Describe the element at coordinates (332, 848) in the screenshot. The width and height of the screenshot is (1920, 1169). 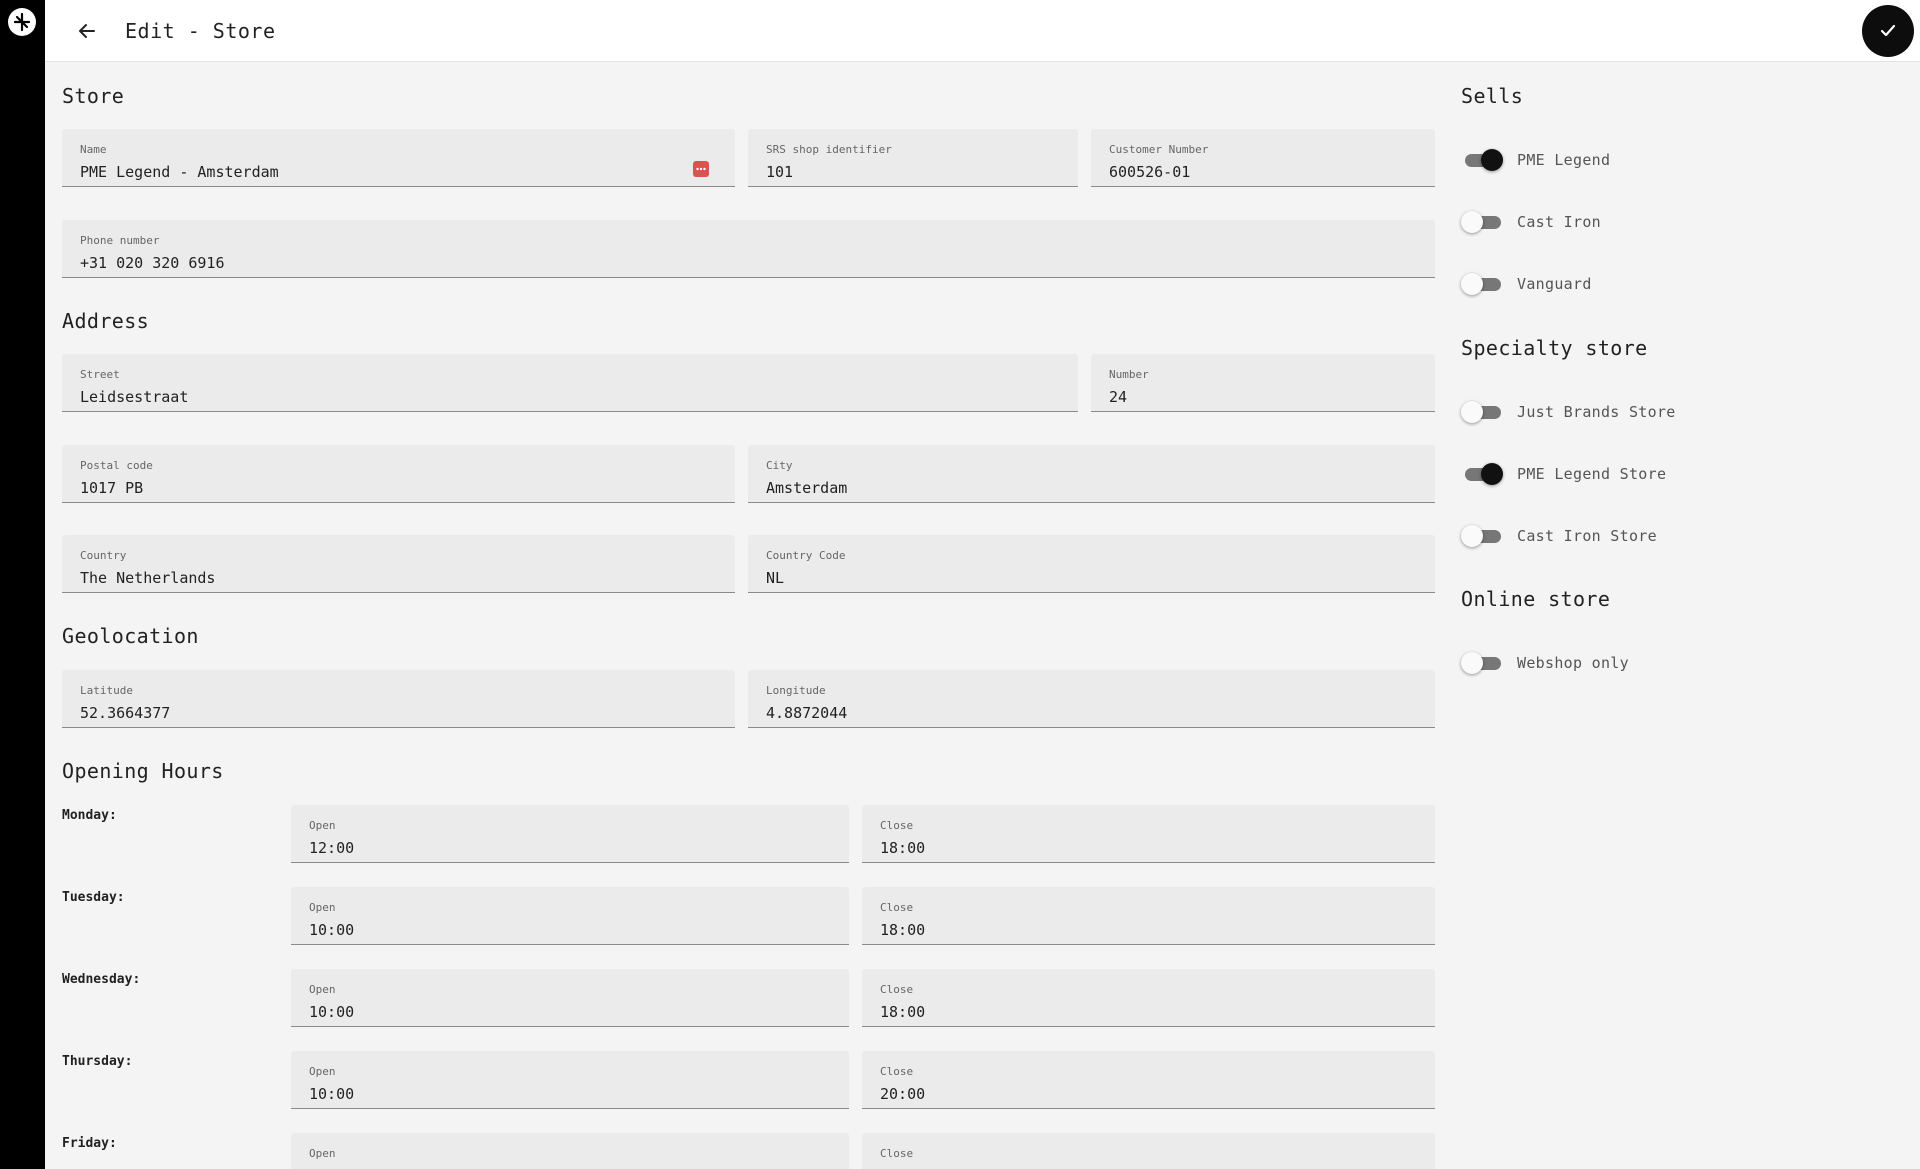
I see `open-value: 12:00` at that location.